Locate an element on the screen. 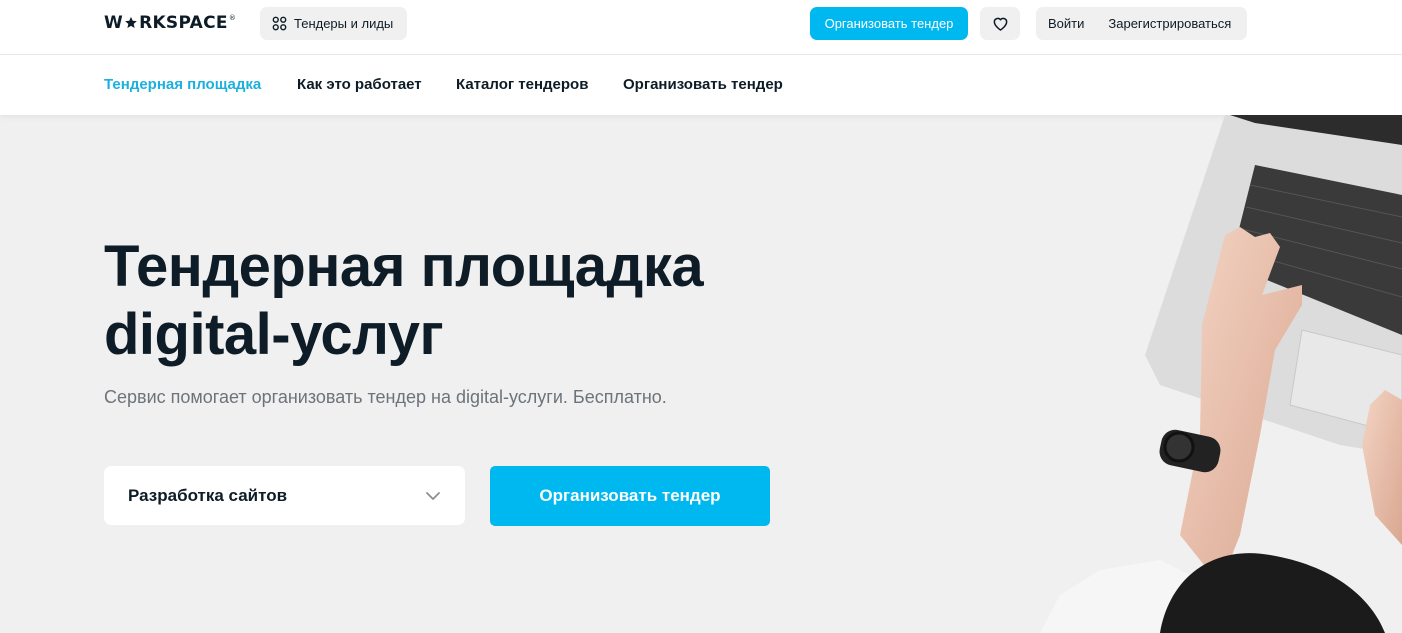 The height and width of the screenshot is (633, 1402). logo-text-start: W is located at coordinates (114, 23).